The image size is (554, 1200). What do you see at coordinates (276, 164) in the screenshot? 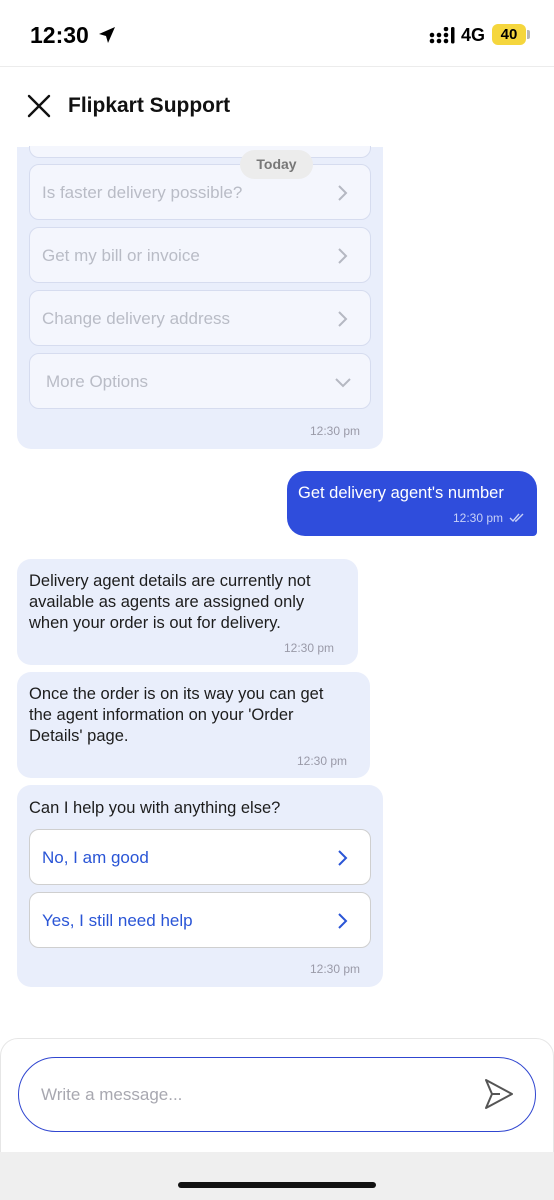
I see `date-pill: Today` at bounding box center [276, 164].